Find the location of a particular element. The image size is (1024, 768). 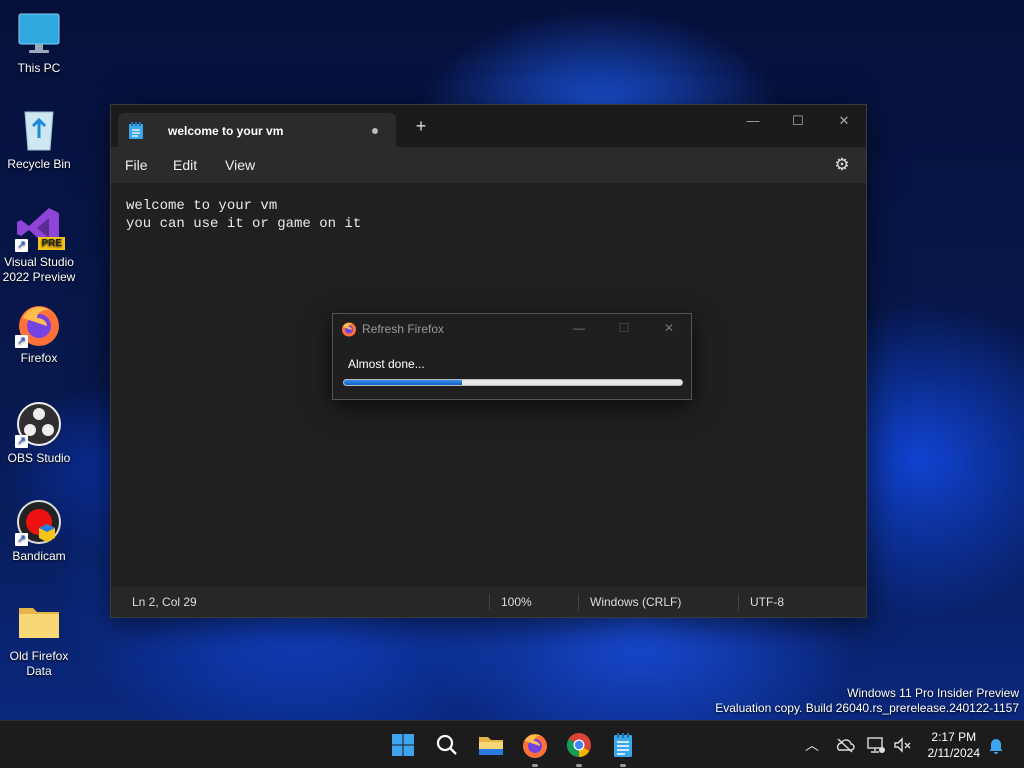

desktop-icon-label: Visual Studio 2022 Preview is located at coordinates (39, 269).